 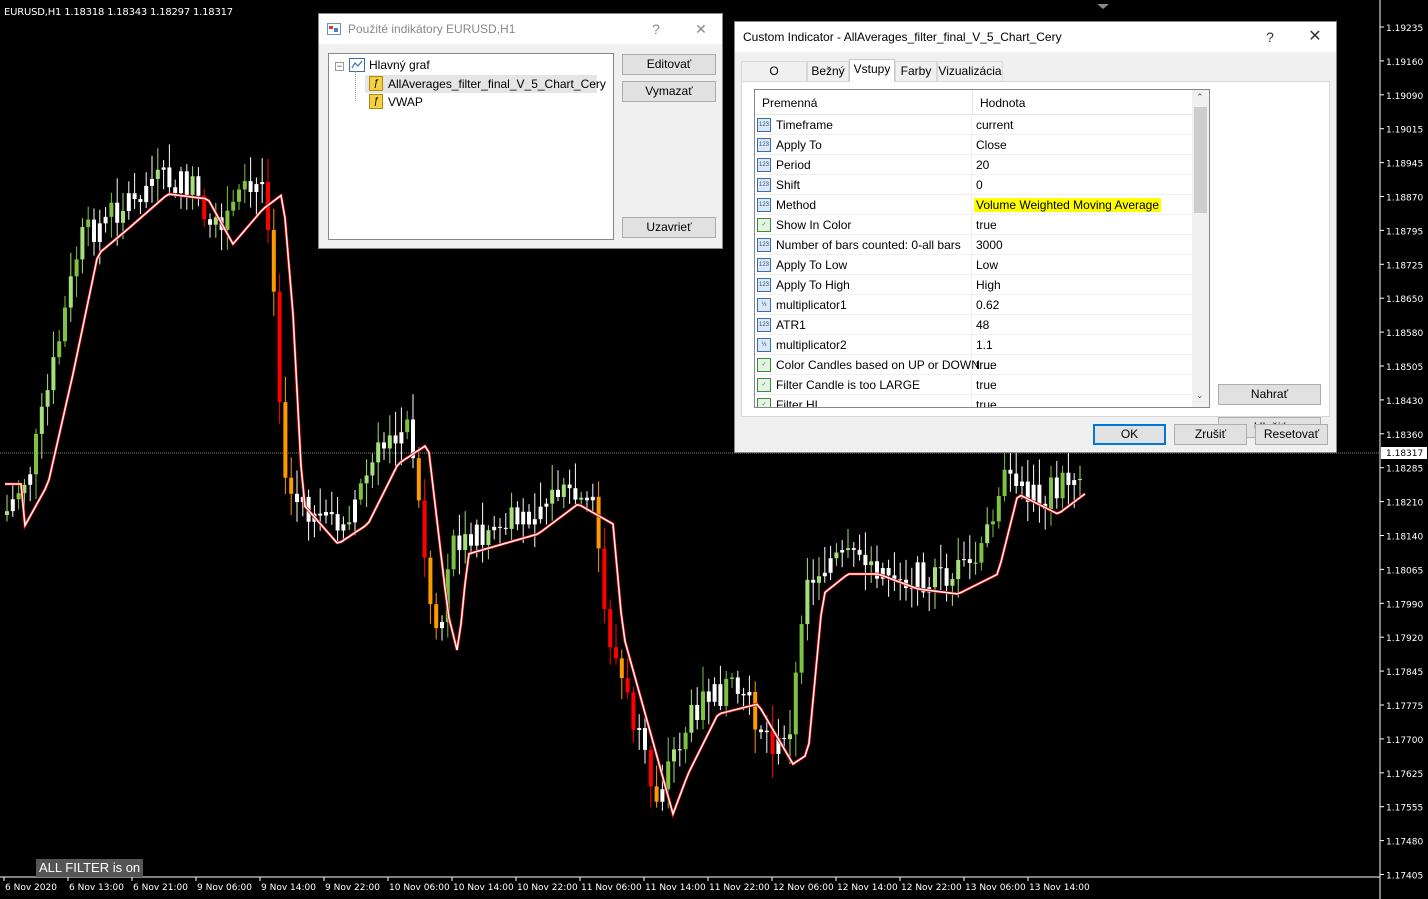 I want to click on input-value: 0.62, so click(x=987, y=305).